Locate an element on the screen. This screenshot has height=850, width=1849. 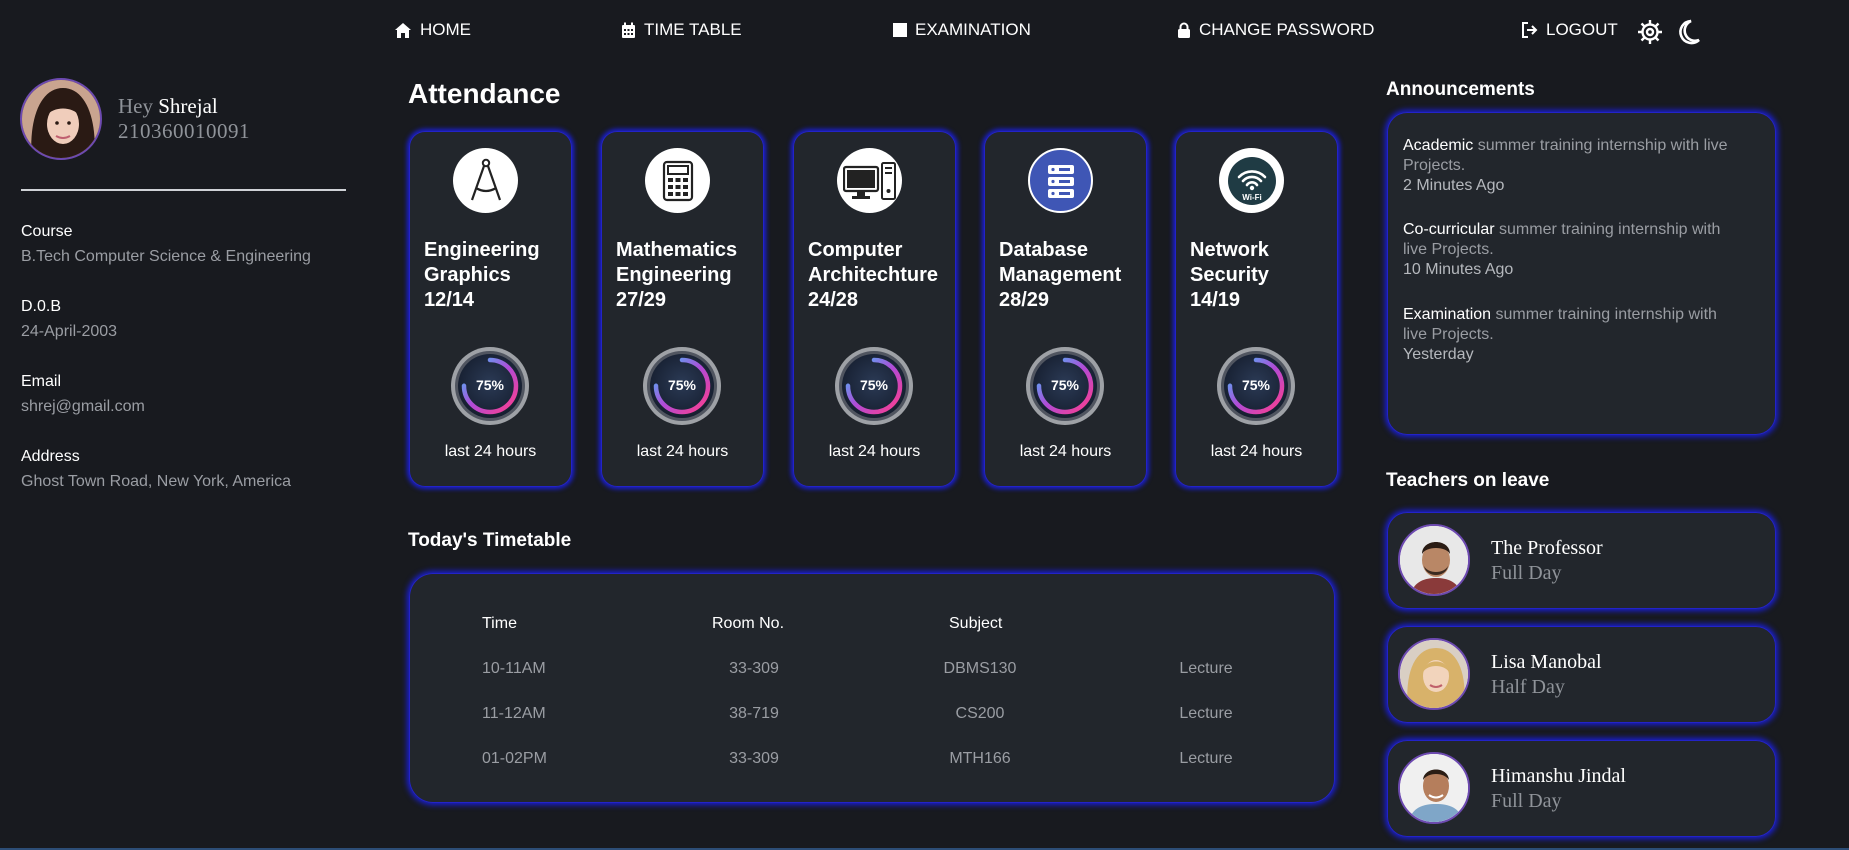
nav-change-password: CHANGE PASSWORD is located at coordinates (1275, 30).